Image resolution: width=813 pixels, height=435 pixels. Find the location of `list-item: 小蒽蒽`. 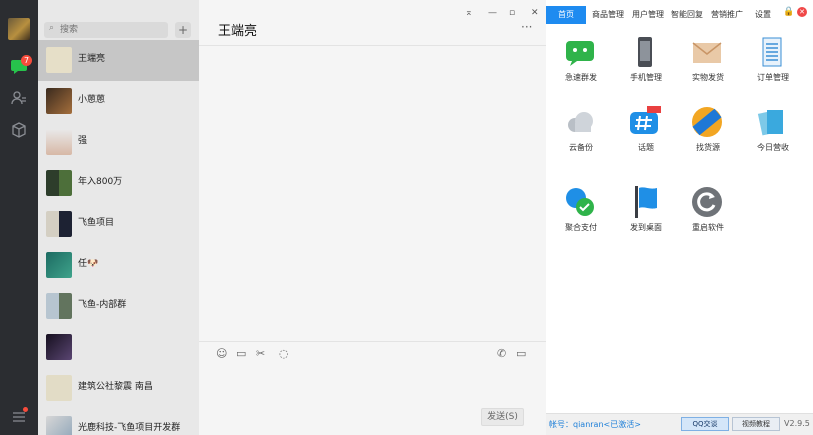

list-item: 小蒽蒽 is located at coordinates (118, 101).